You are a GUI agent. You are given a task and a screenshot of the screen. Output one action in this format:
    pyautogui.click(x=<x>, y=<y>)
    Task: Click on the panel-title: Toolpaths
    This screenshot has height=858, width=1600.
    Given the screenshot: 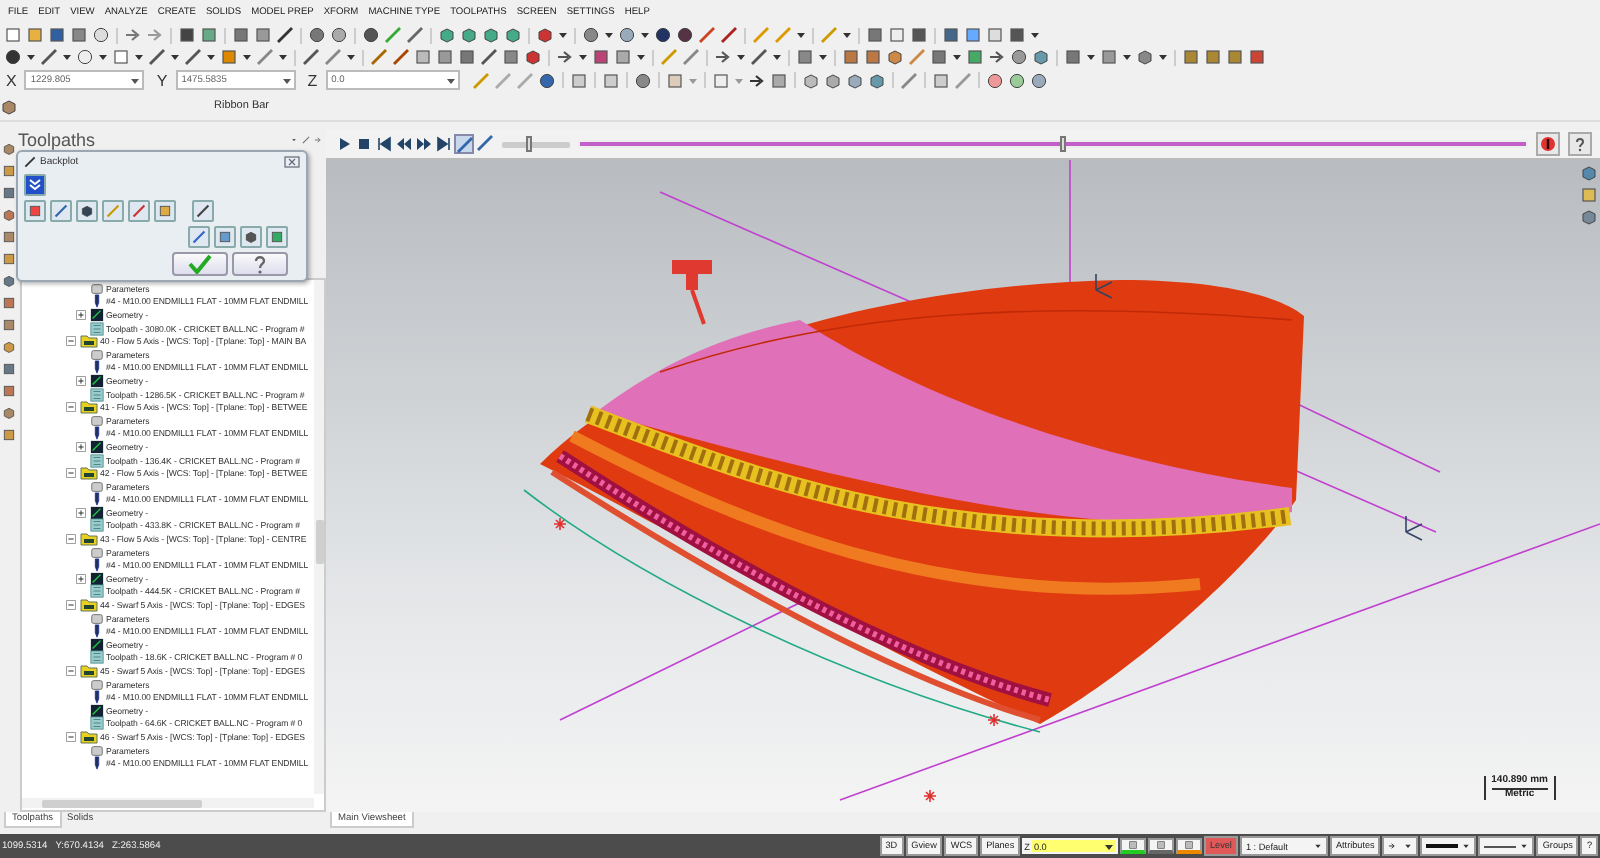 What is the action you would take?
    pyautogui.click(x=57, y=140)
    